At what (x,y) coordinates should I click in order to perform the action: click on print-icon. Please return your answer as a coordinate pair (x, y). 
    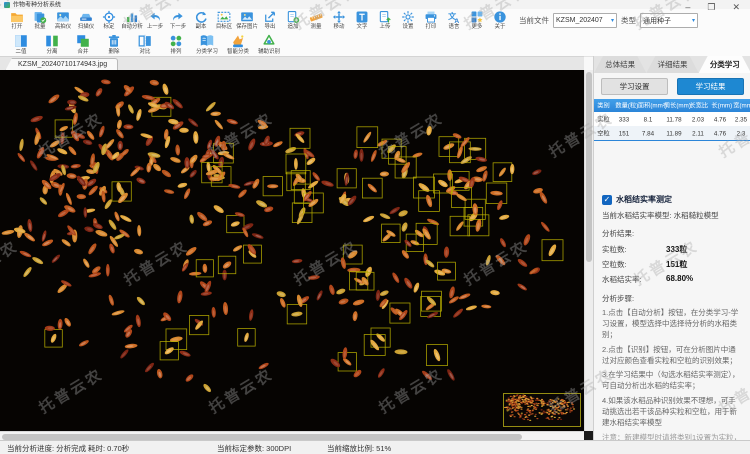
    Looking at the image, I should click on (431, 17).